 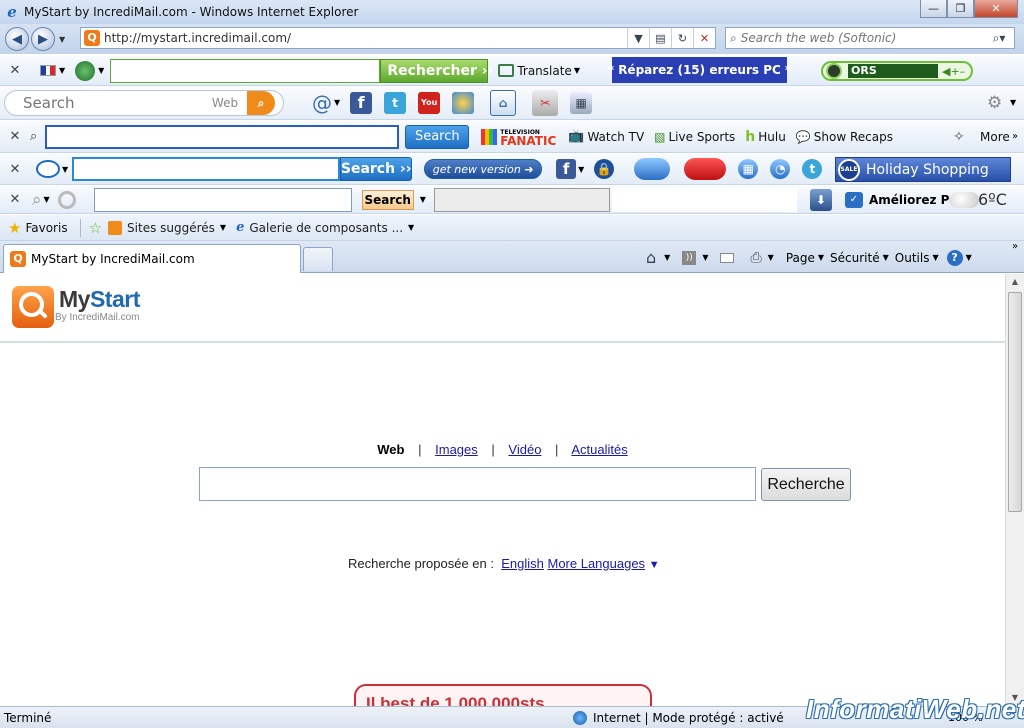 What do you see at coordinates (913, 200) in the screenshot?
I see `ameliorez-pc-link: Améliorez PC` at bounding box center [913, 200].